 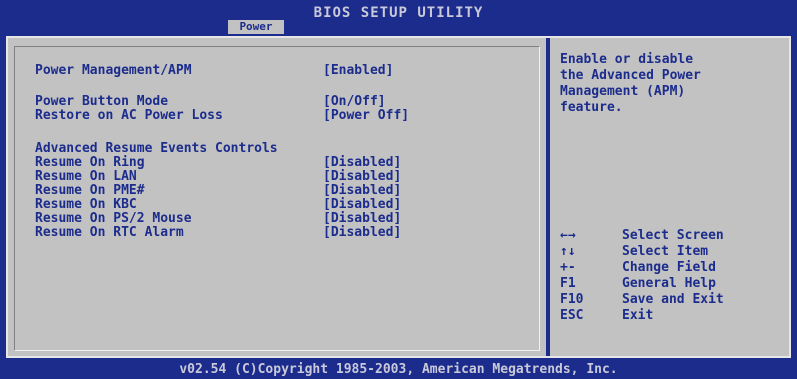 I want to click on setting-label: Power Button Mode, so click(x=102, y=101).